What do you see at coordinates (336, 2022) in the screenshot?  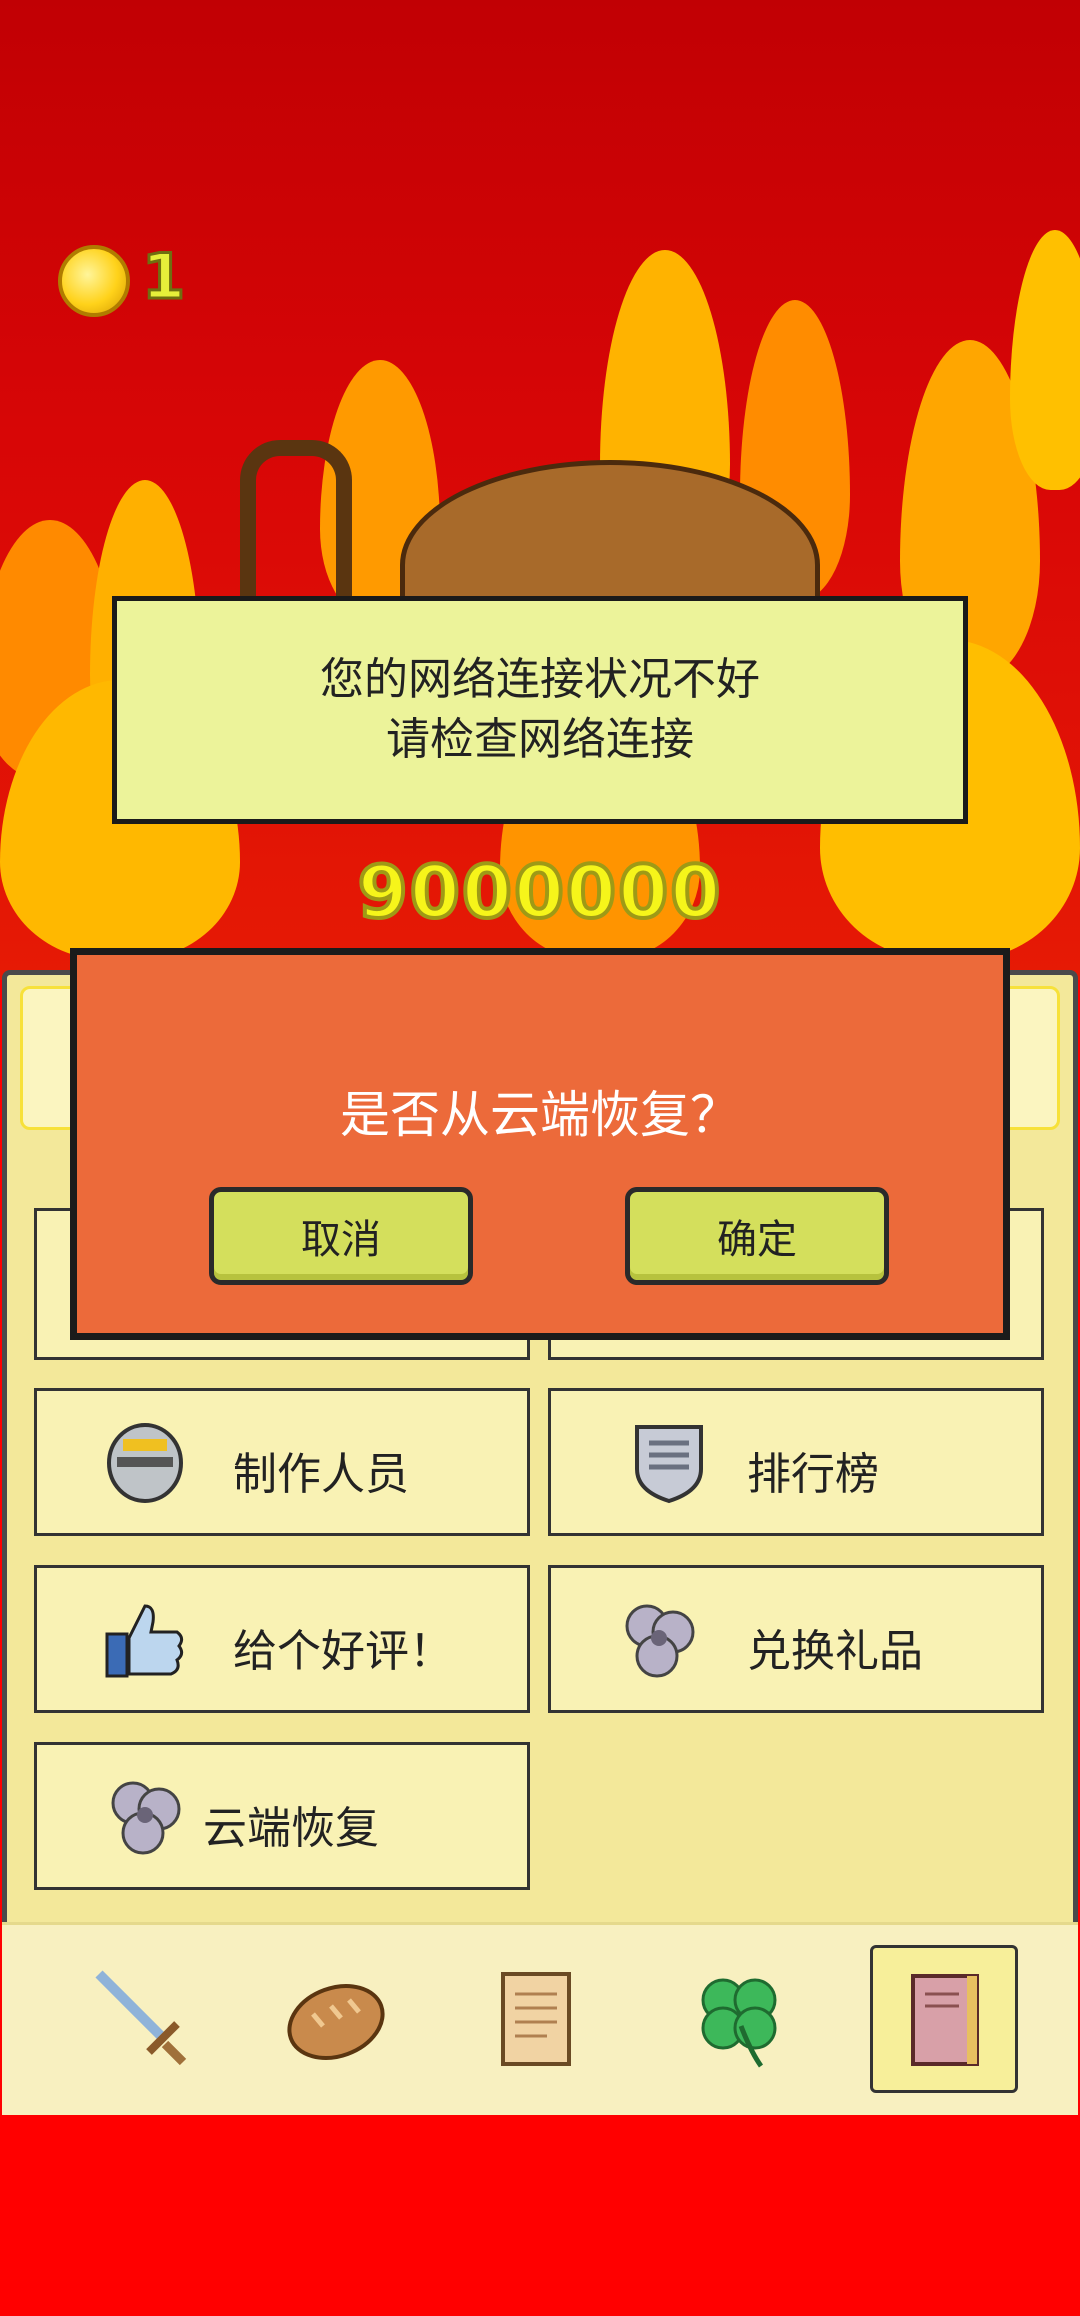 I see `bread-icon` at bounding box center [336, 2022].